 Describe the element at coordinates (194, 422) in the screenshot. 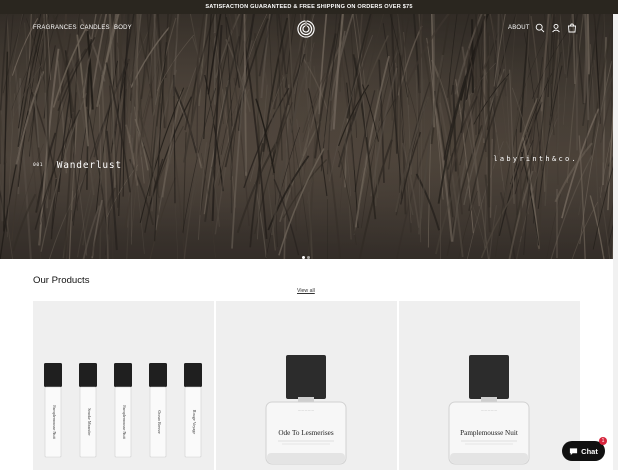

I see `vial-label: Rouge Voyage` at that location.